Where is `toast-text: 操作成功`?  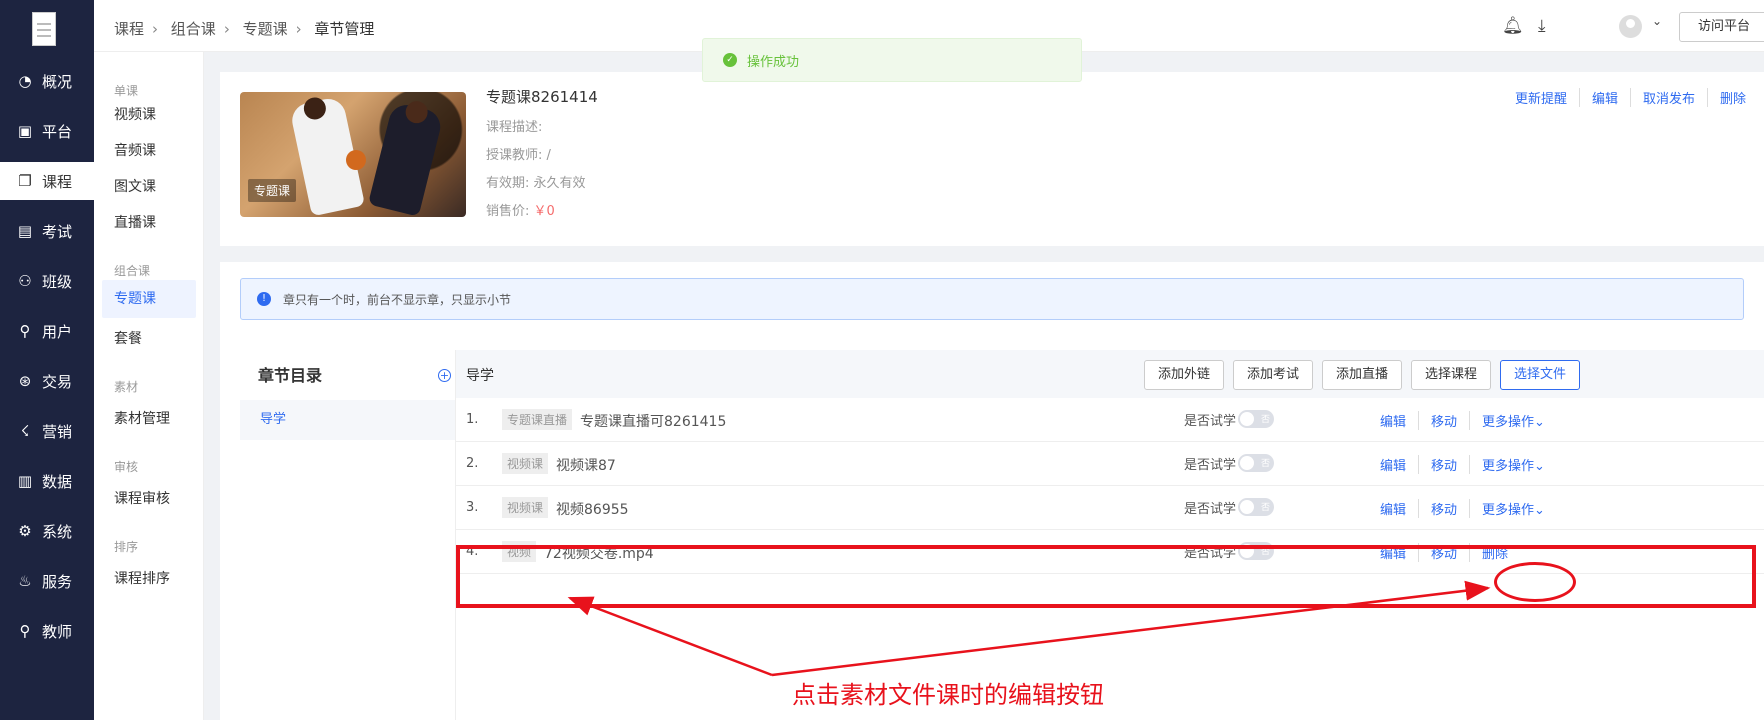
toast-text: 操作成功 is located at coordinates (773, 62).